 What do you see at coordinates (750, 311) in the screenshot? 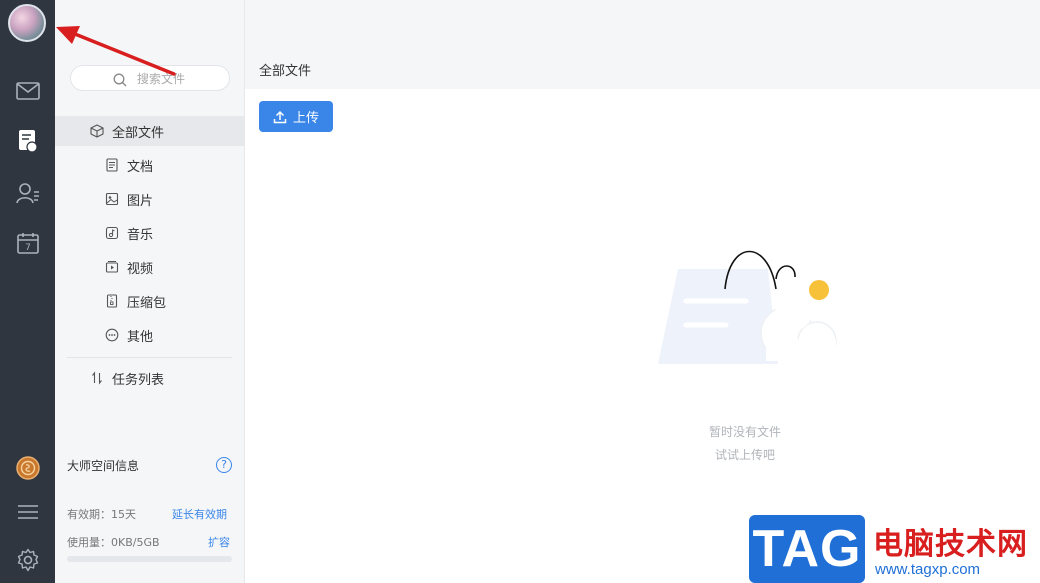
I see `empty-state-illustration` at bounding box center [750, 311].